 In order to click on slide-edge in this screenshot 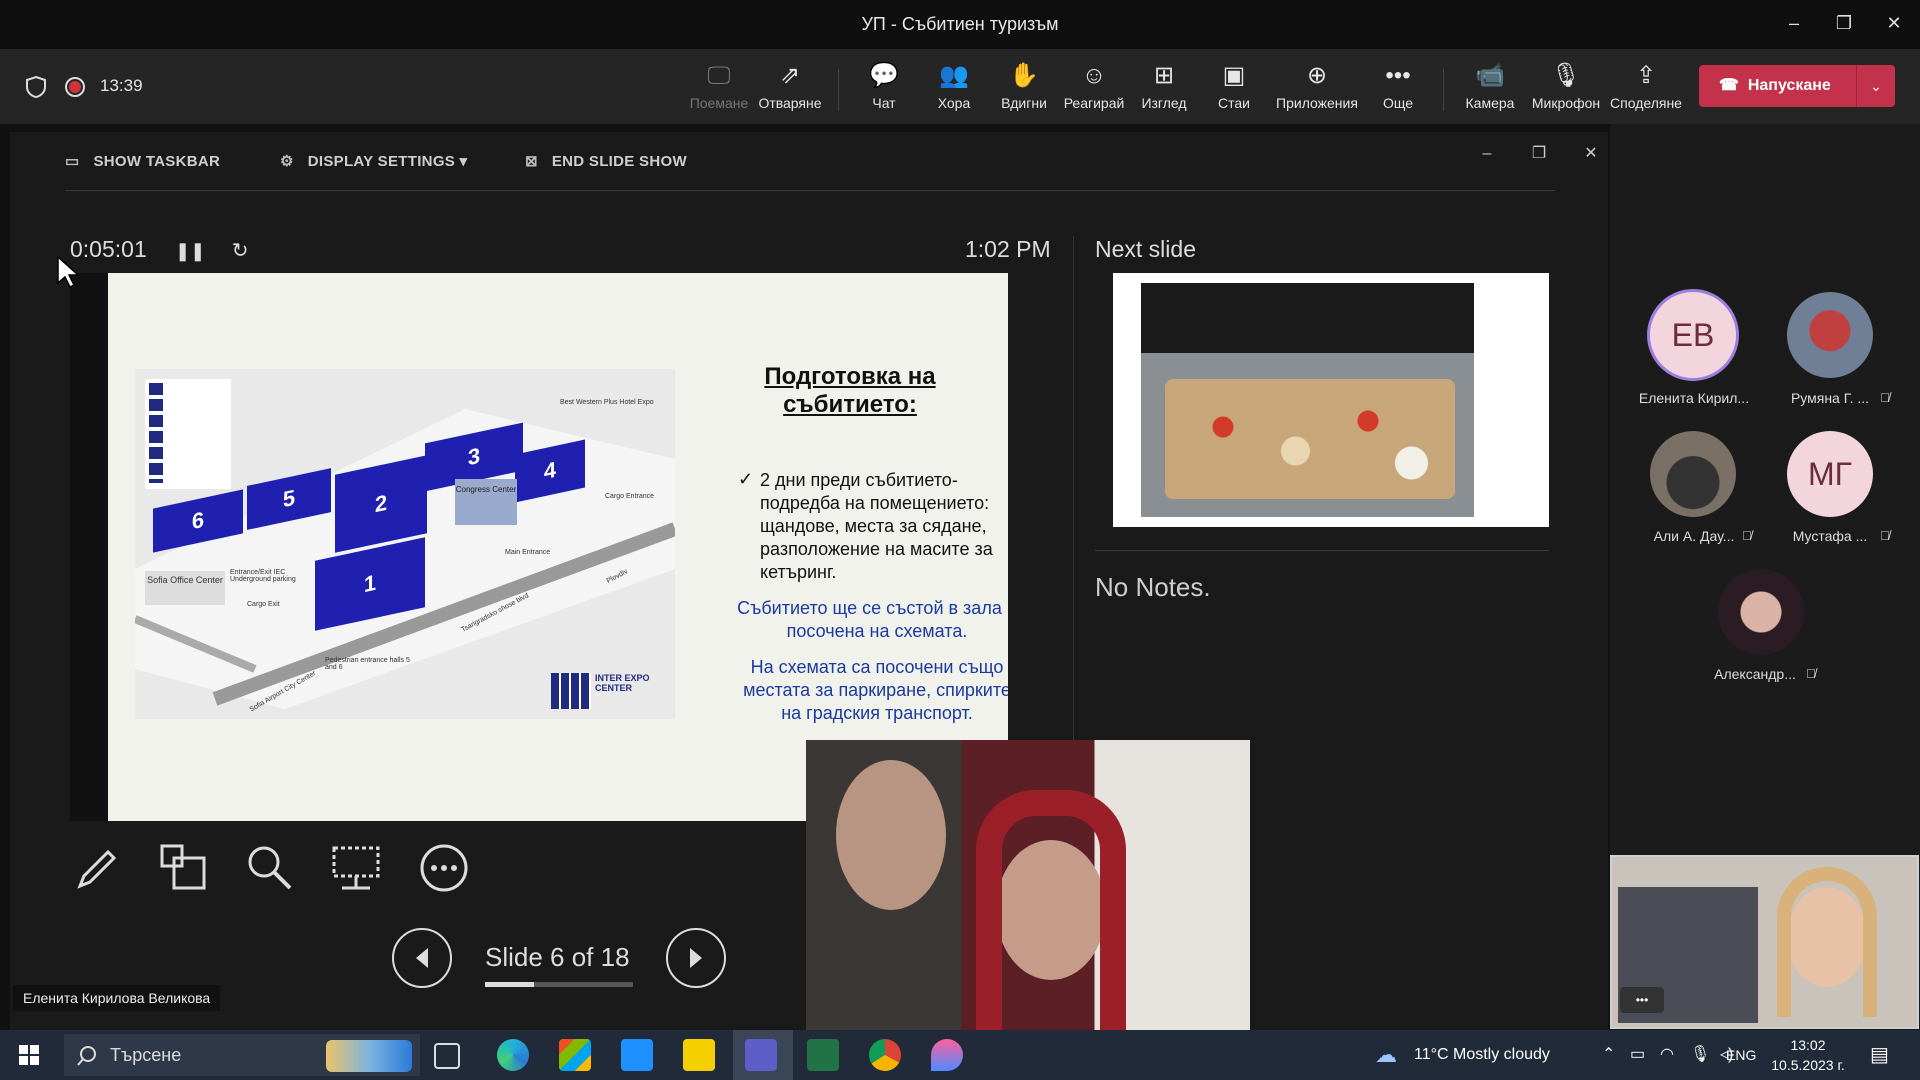, I will do `click(89, 547)`.